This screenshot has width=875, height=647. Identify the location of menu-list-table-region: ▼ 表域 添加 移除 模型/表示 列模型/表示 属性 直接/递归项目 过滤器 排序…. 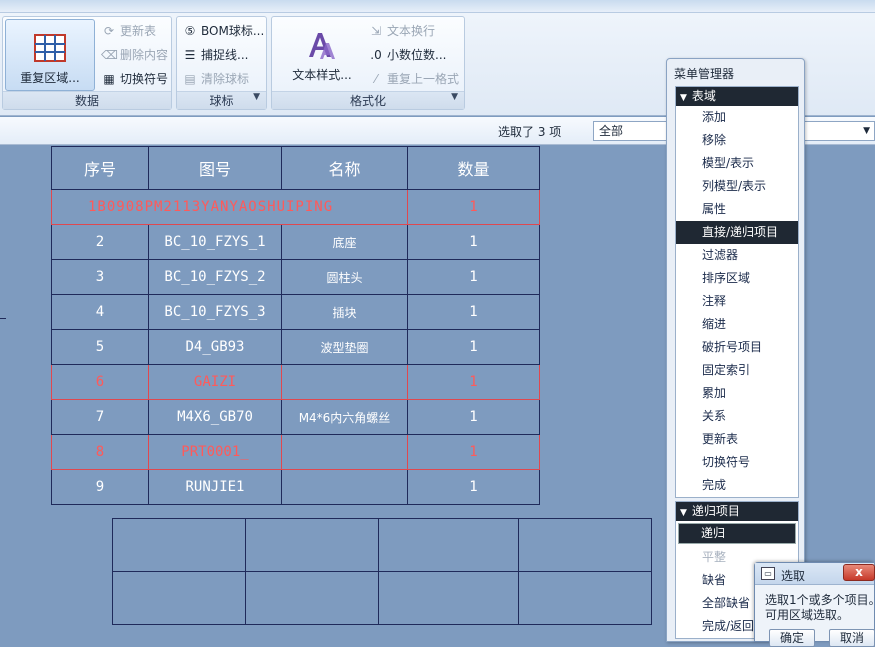
(737, 292).